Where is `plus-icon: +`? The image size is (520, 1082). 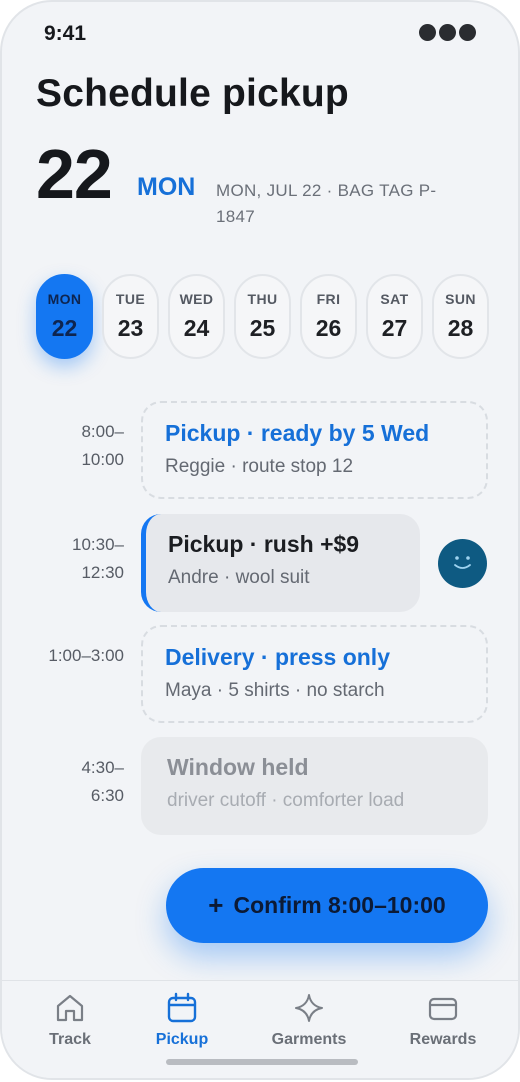
plus-icon: + is located at coordinates (216, 905).